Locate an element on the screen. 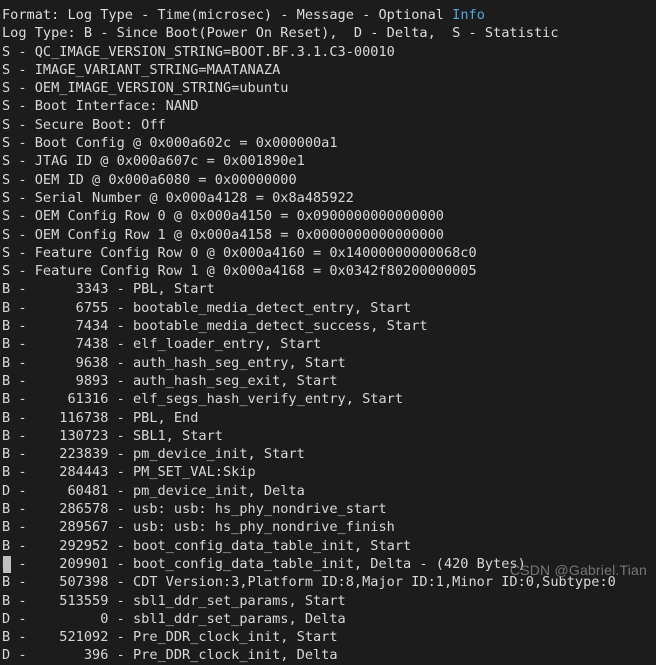 The height and width of the screenshot is (665, 656). log-line: D - 396 - Pre_DDR_clock_init, Delta is located at coordinates (170, 655).